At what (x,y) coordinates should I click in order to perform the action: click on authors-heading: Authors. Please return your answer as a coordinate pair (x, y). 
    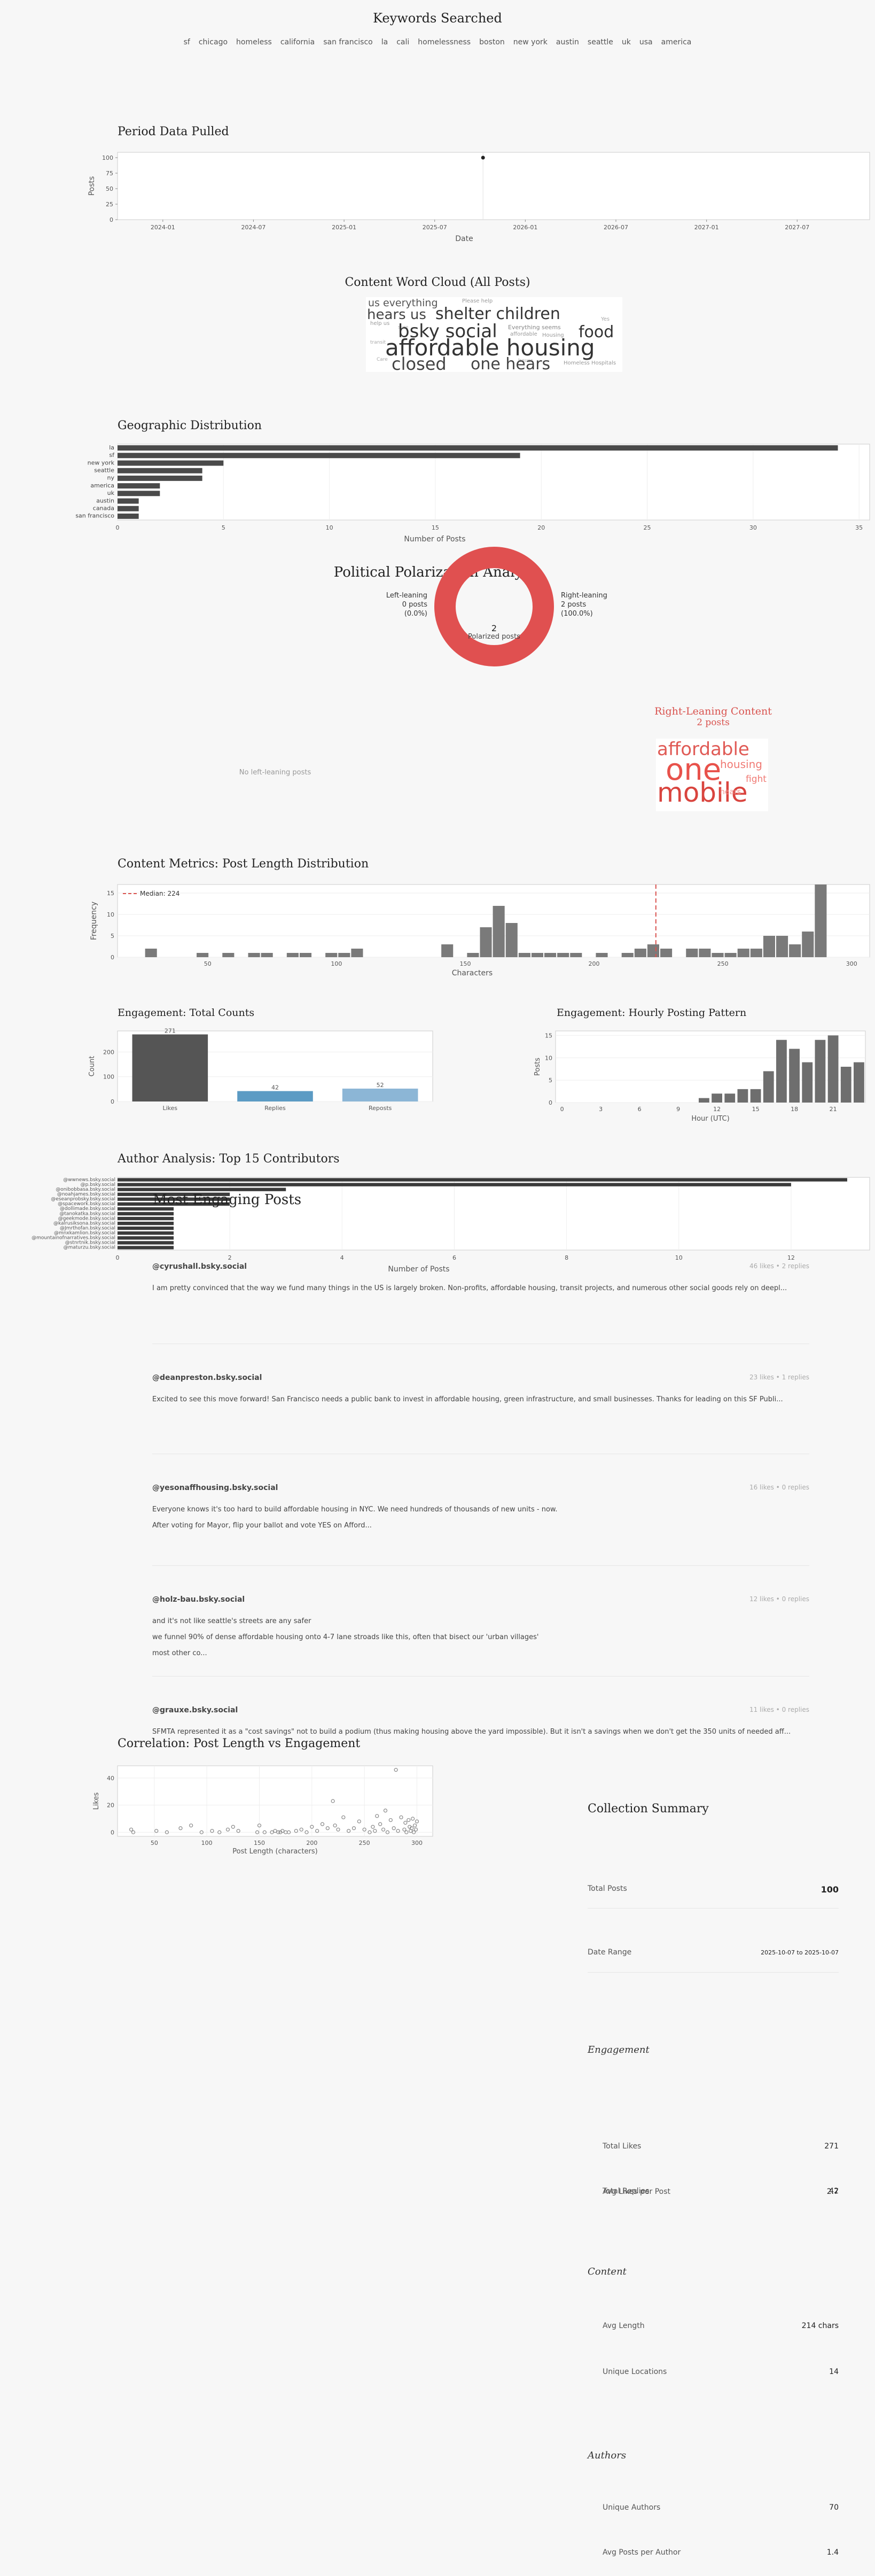
    Looking at the image, I should click on (607, 2455).